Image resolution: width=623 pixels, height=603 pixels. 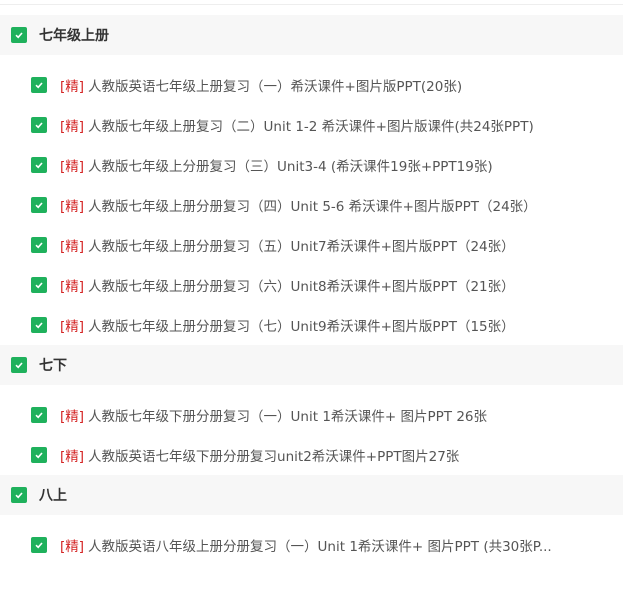 What do you see at coordinates (301, 325) in the screenshot?
I see `item-title: 人教版七年级上册分册复习（七）Unit9希沃课件+图片版PPT（15张）` at bounding box center [301, 325].